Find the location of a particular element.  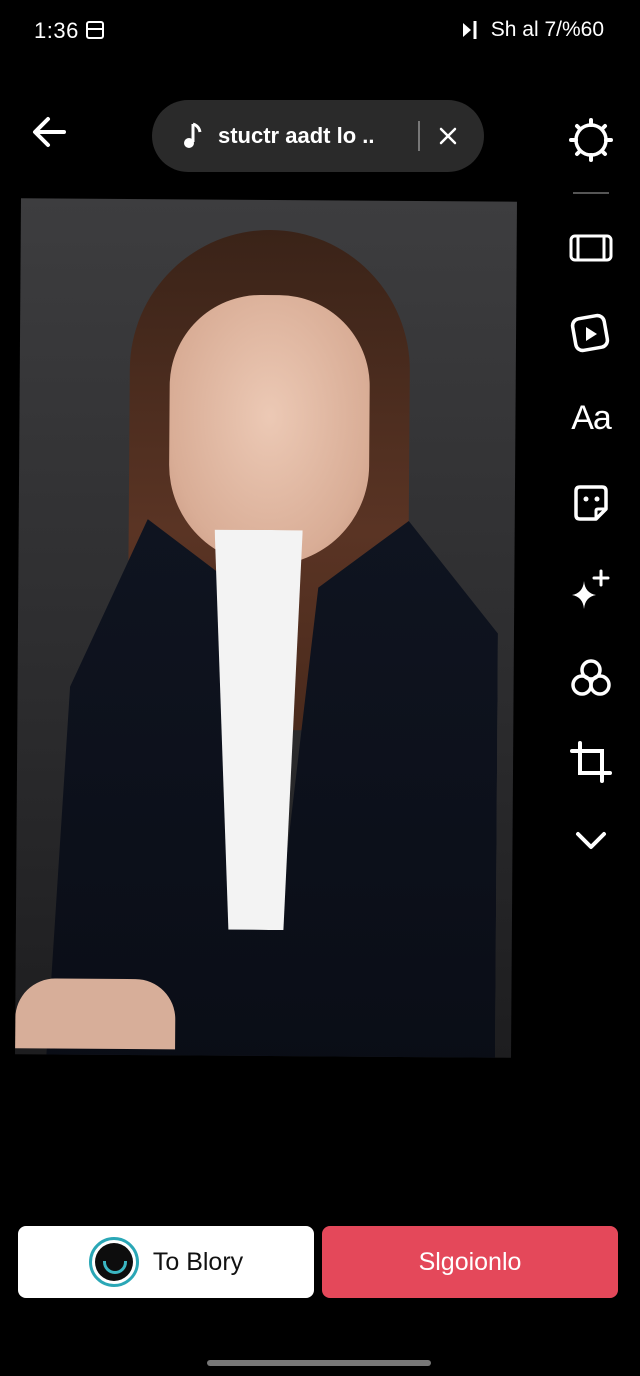

avatar is located at coordinates (113, 1262).